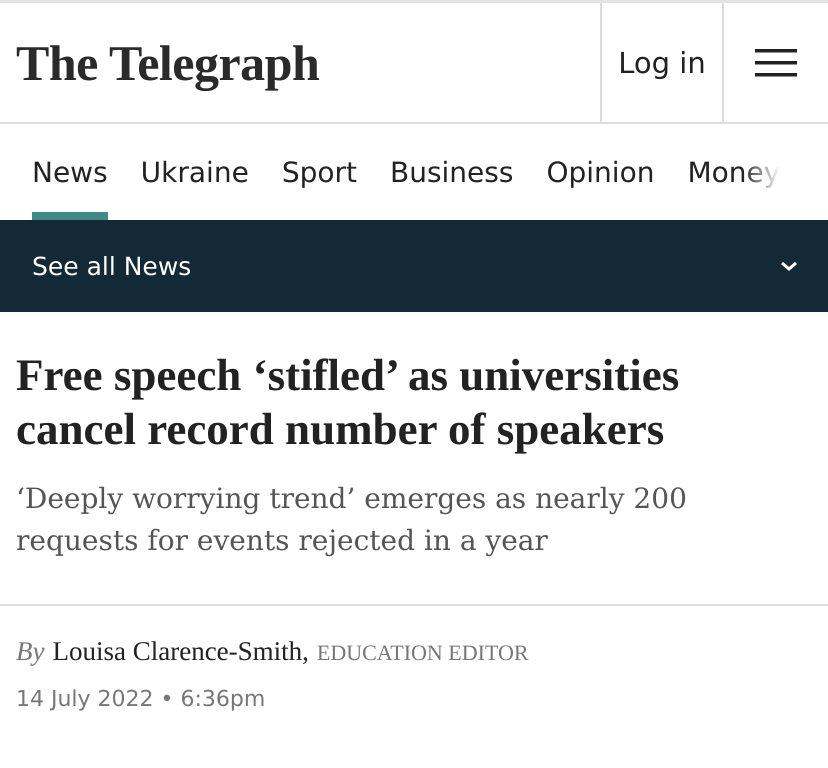  I want to click on headline: Free speech ‘stifled’ as universities cancel record number of speakers, so click(348, 402).